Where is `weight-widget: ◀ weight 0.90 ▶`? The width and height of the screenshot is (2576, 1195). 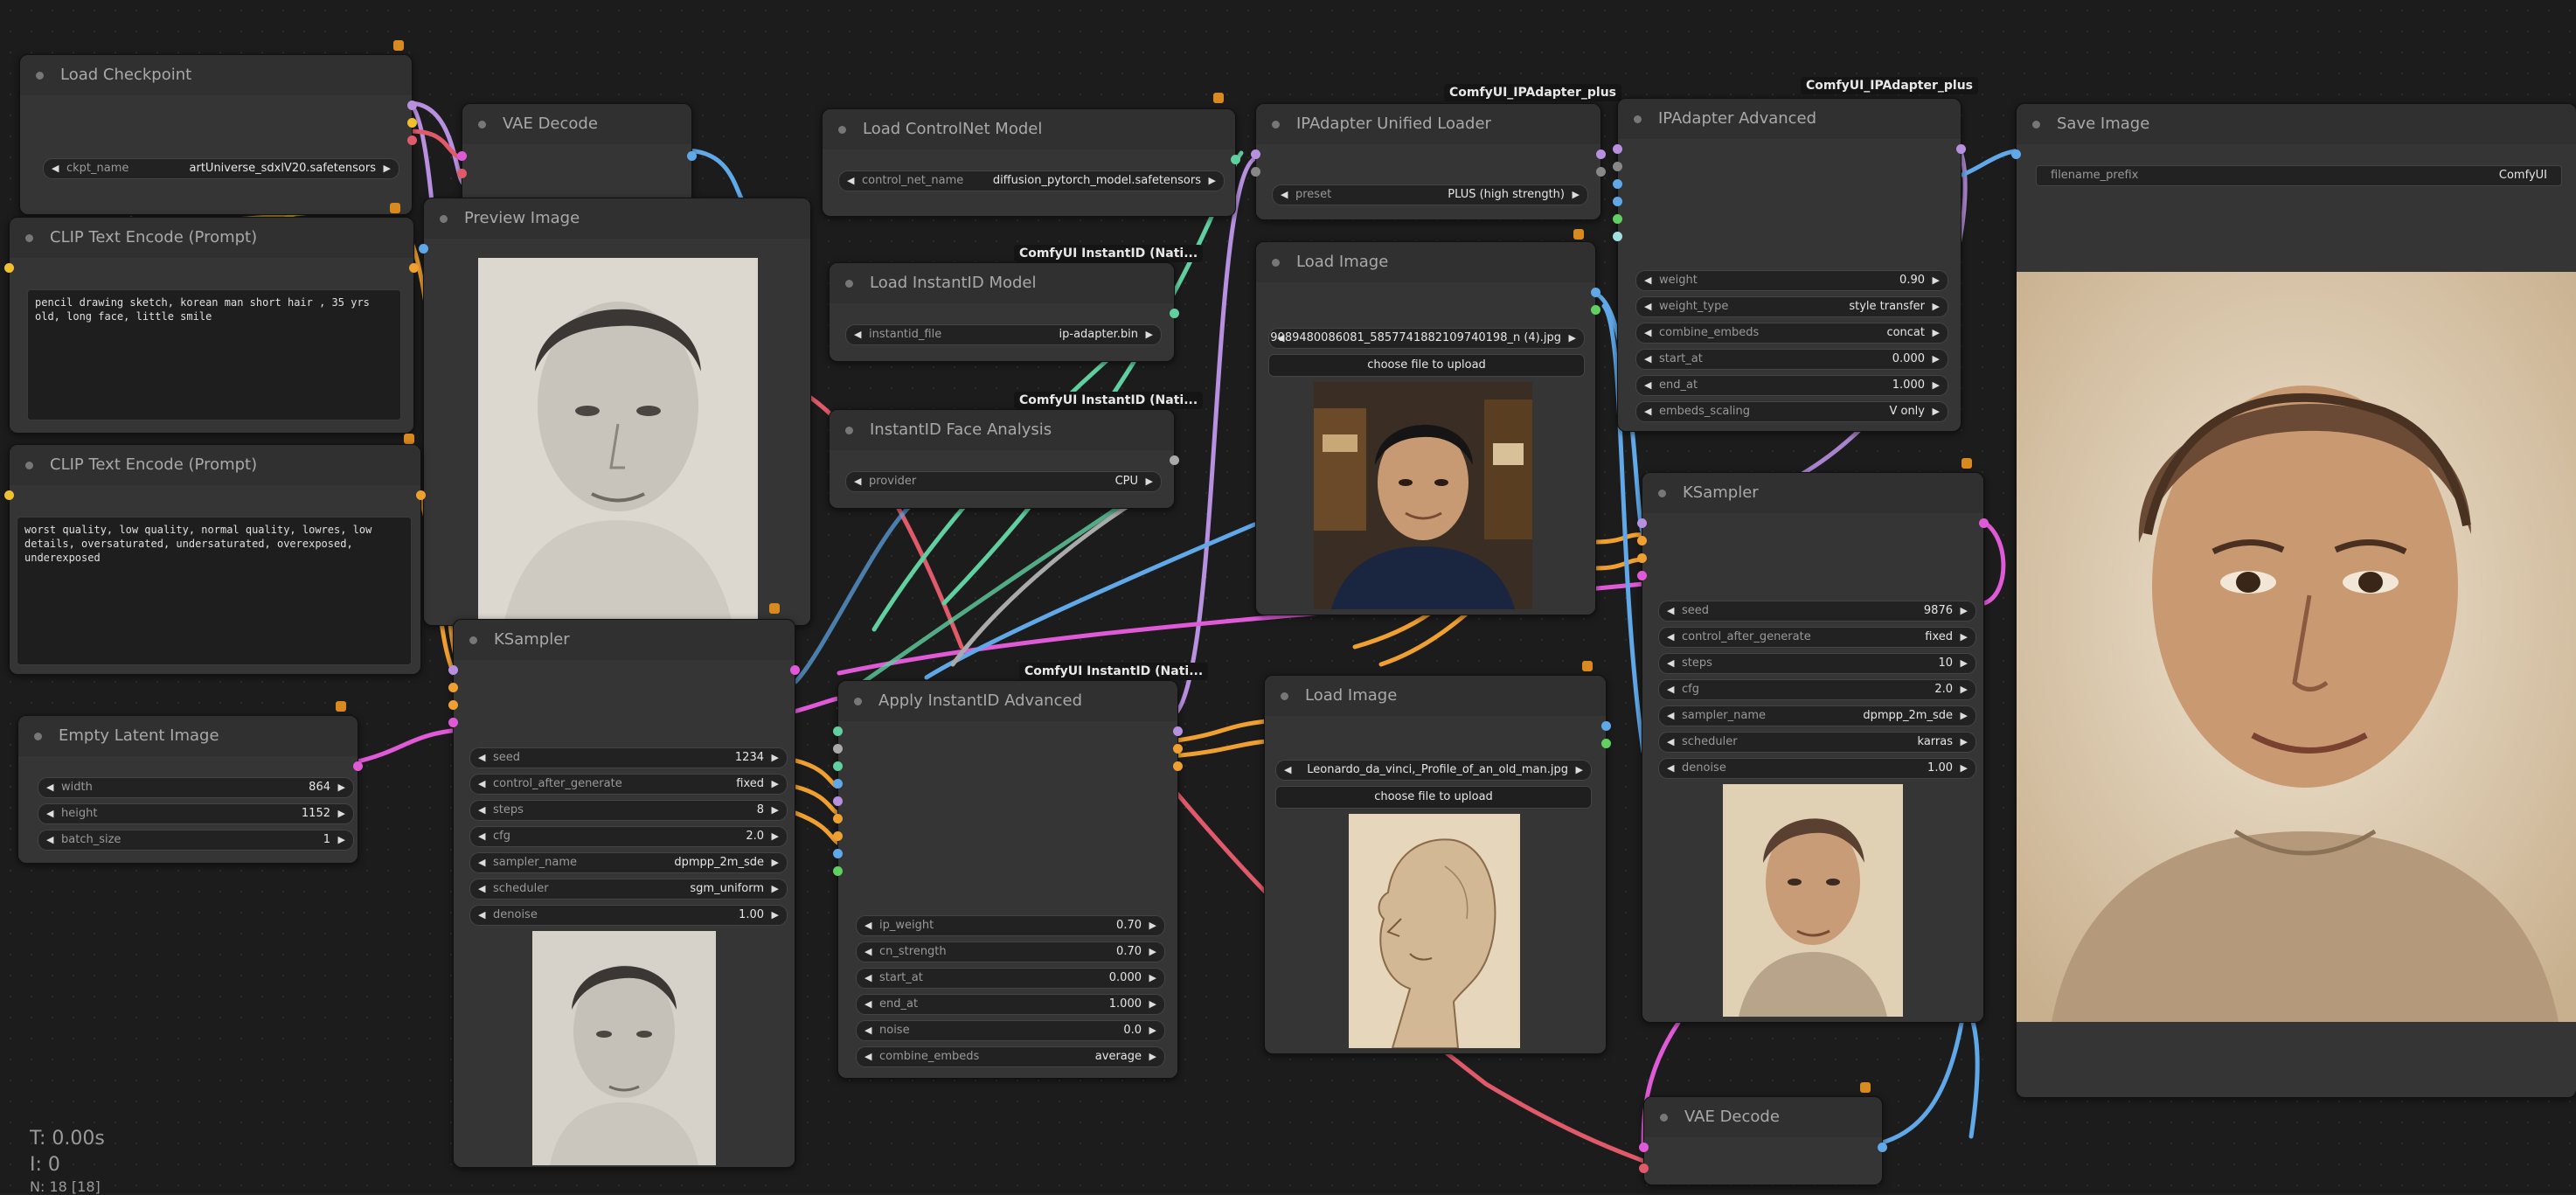
weight-widget: ◀ weight 0.90 ▶ is located at coordinates (1792, 281).